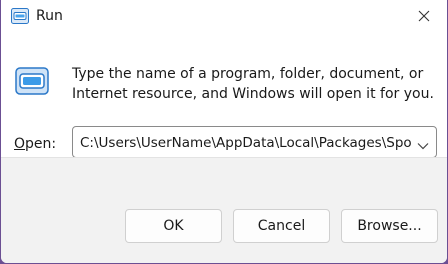  I want to click on cancel-button: Cancel, so click(281, 226).